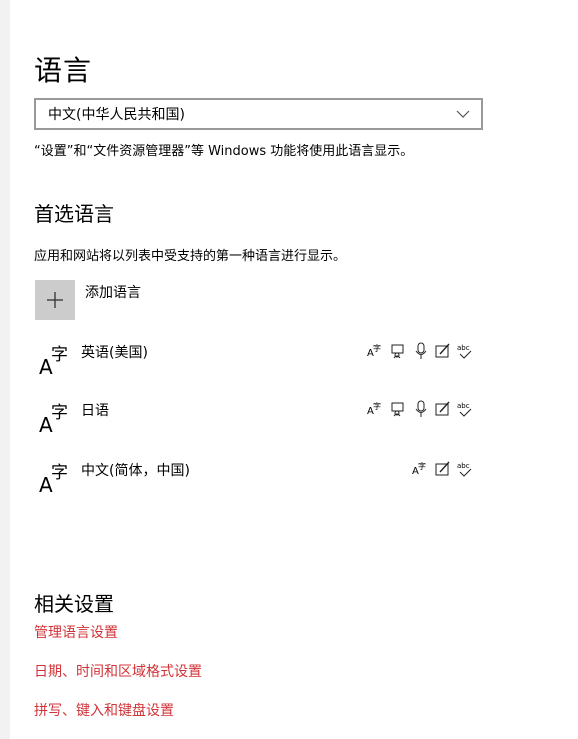 This screenshot has height=739, width=578. What do you see at coordinates (118, 671) in the screenshot?
I see `date-time-region-settings-link: 日期、时间和区域格式设置` at bounding box center [118, 671].